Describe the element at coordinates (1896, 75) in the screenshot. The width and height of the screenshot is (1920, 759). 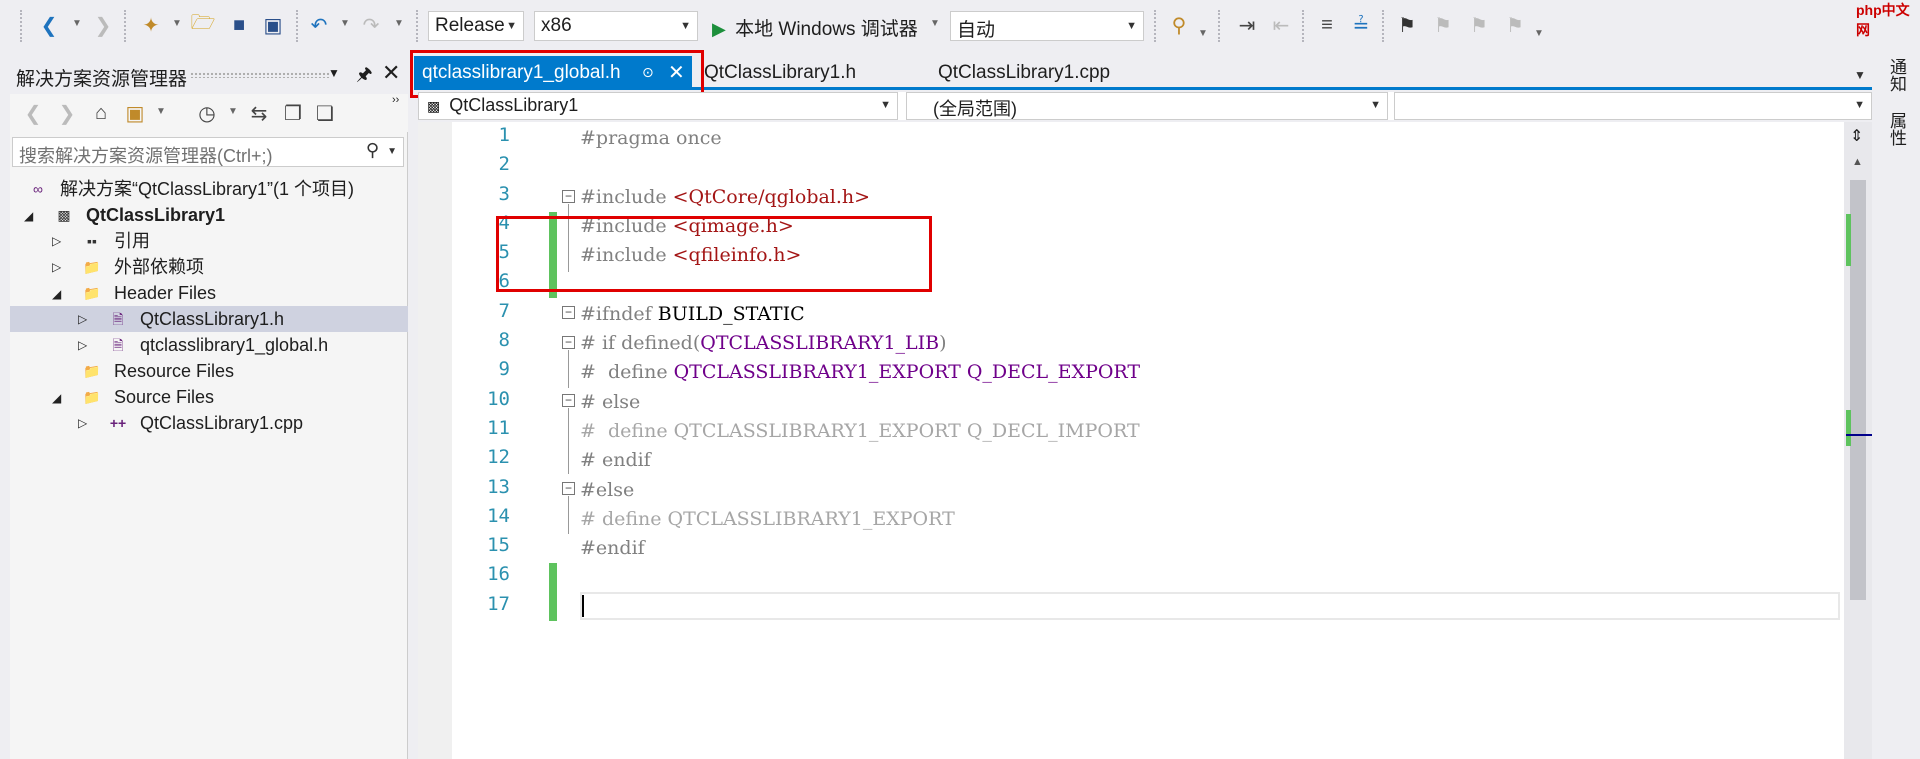
I see `notifications-tab: 通知` at that location.